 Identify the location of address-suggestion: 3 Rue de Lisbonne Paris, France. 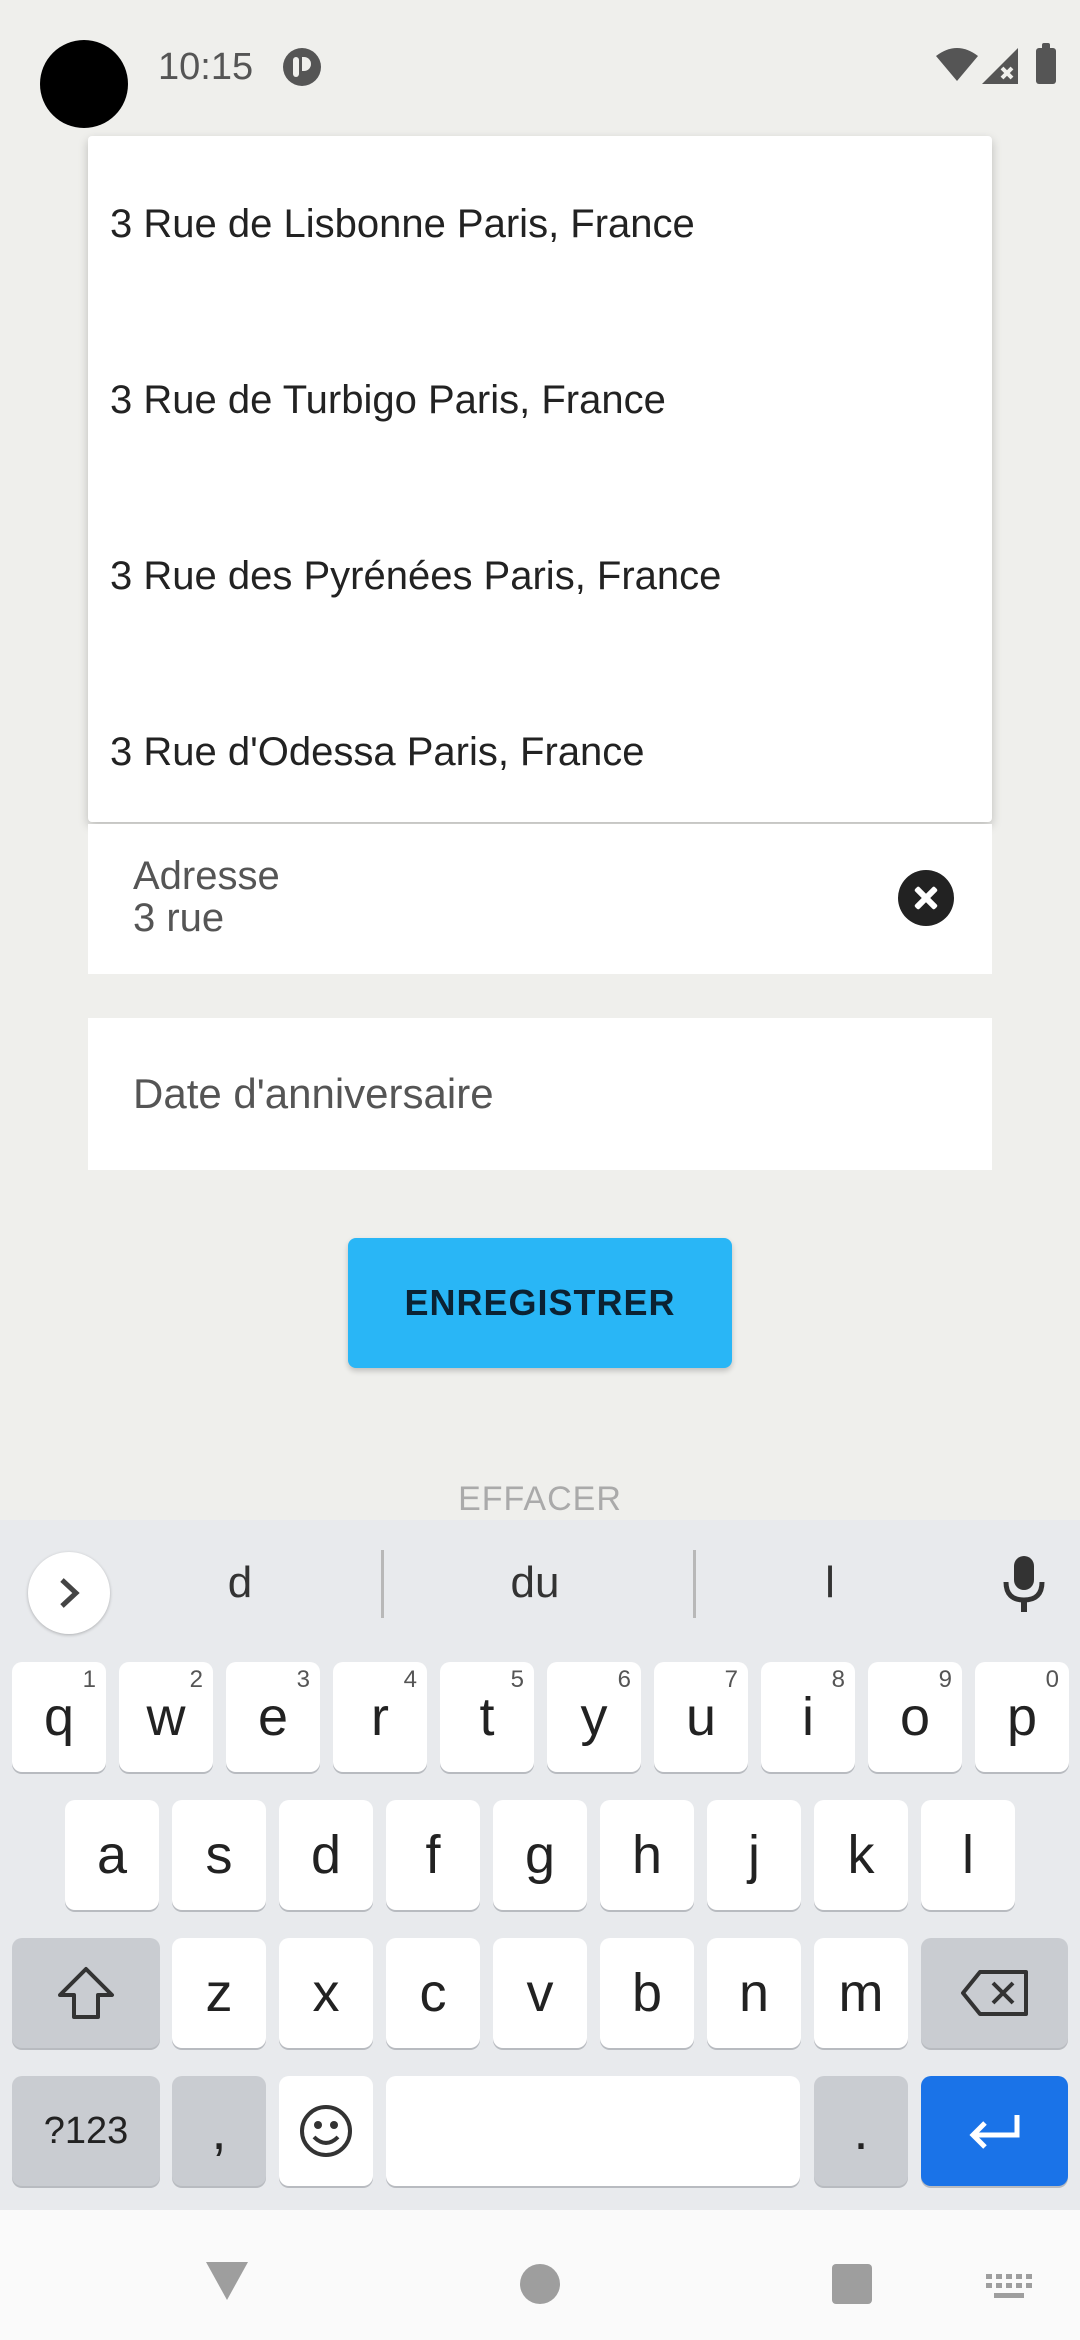
(540, 224).